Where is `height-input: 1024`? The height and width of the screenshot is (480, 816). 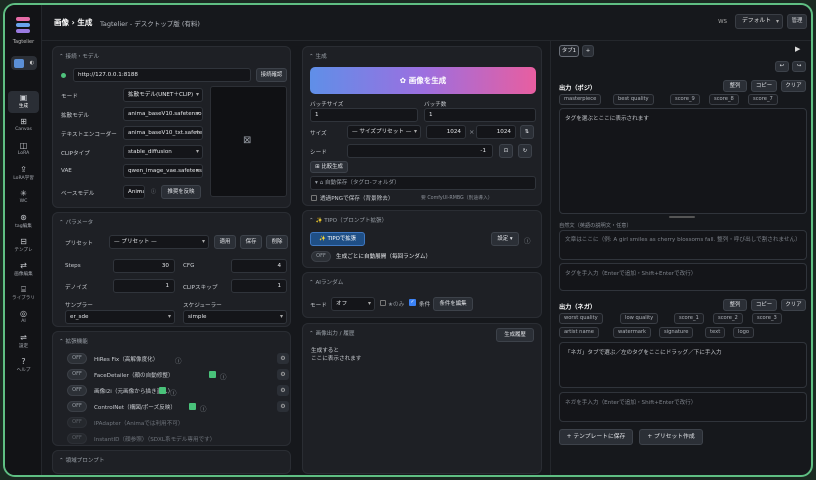 height-input: 1024 is located at coordinates (496, 132).